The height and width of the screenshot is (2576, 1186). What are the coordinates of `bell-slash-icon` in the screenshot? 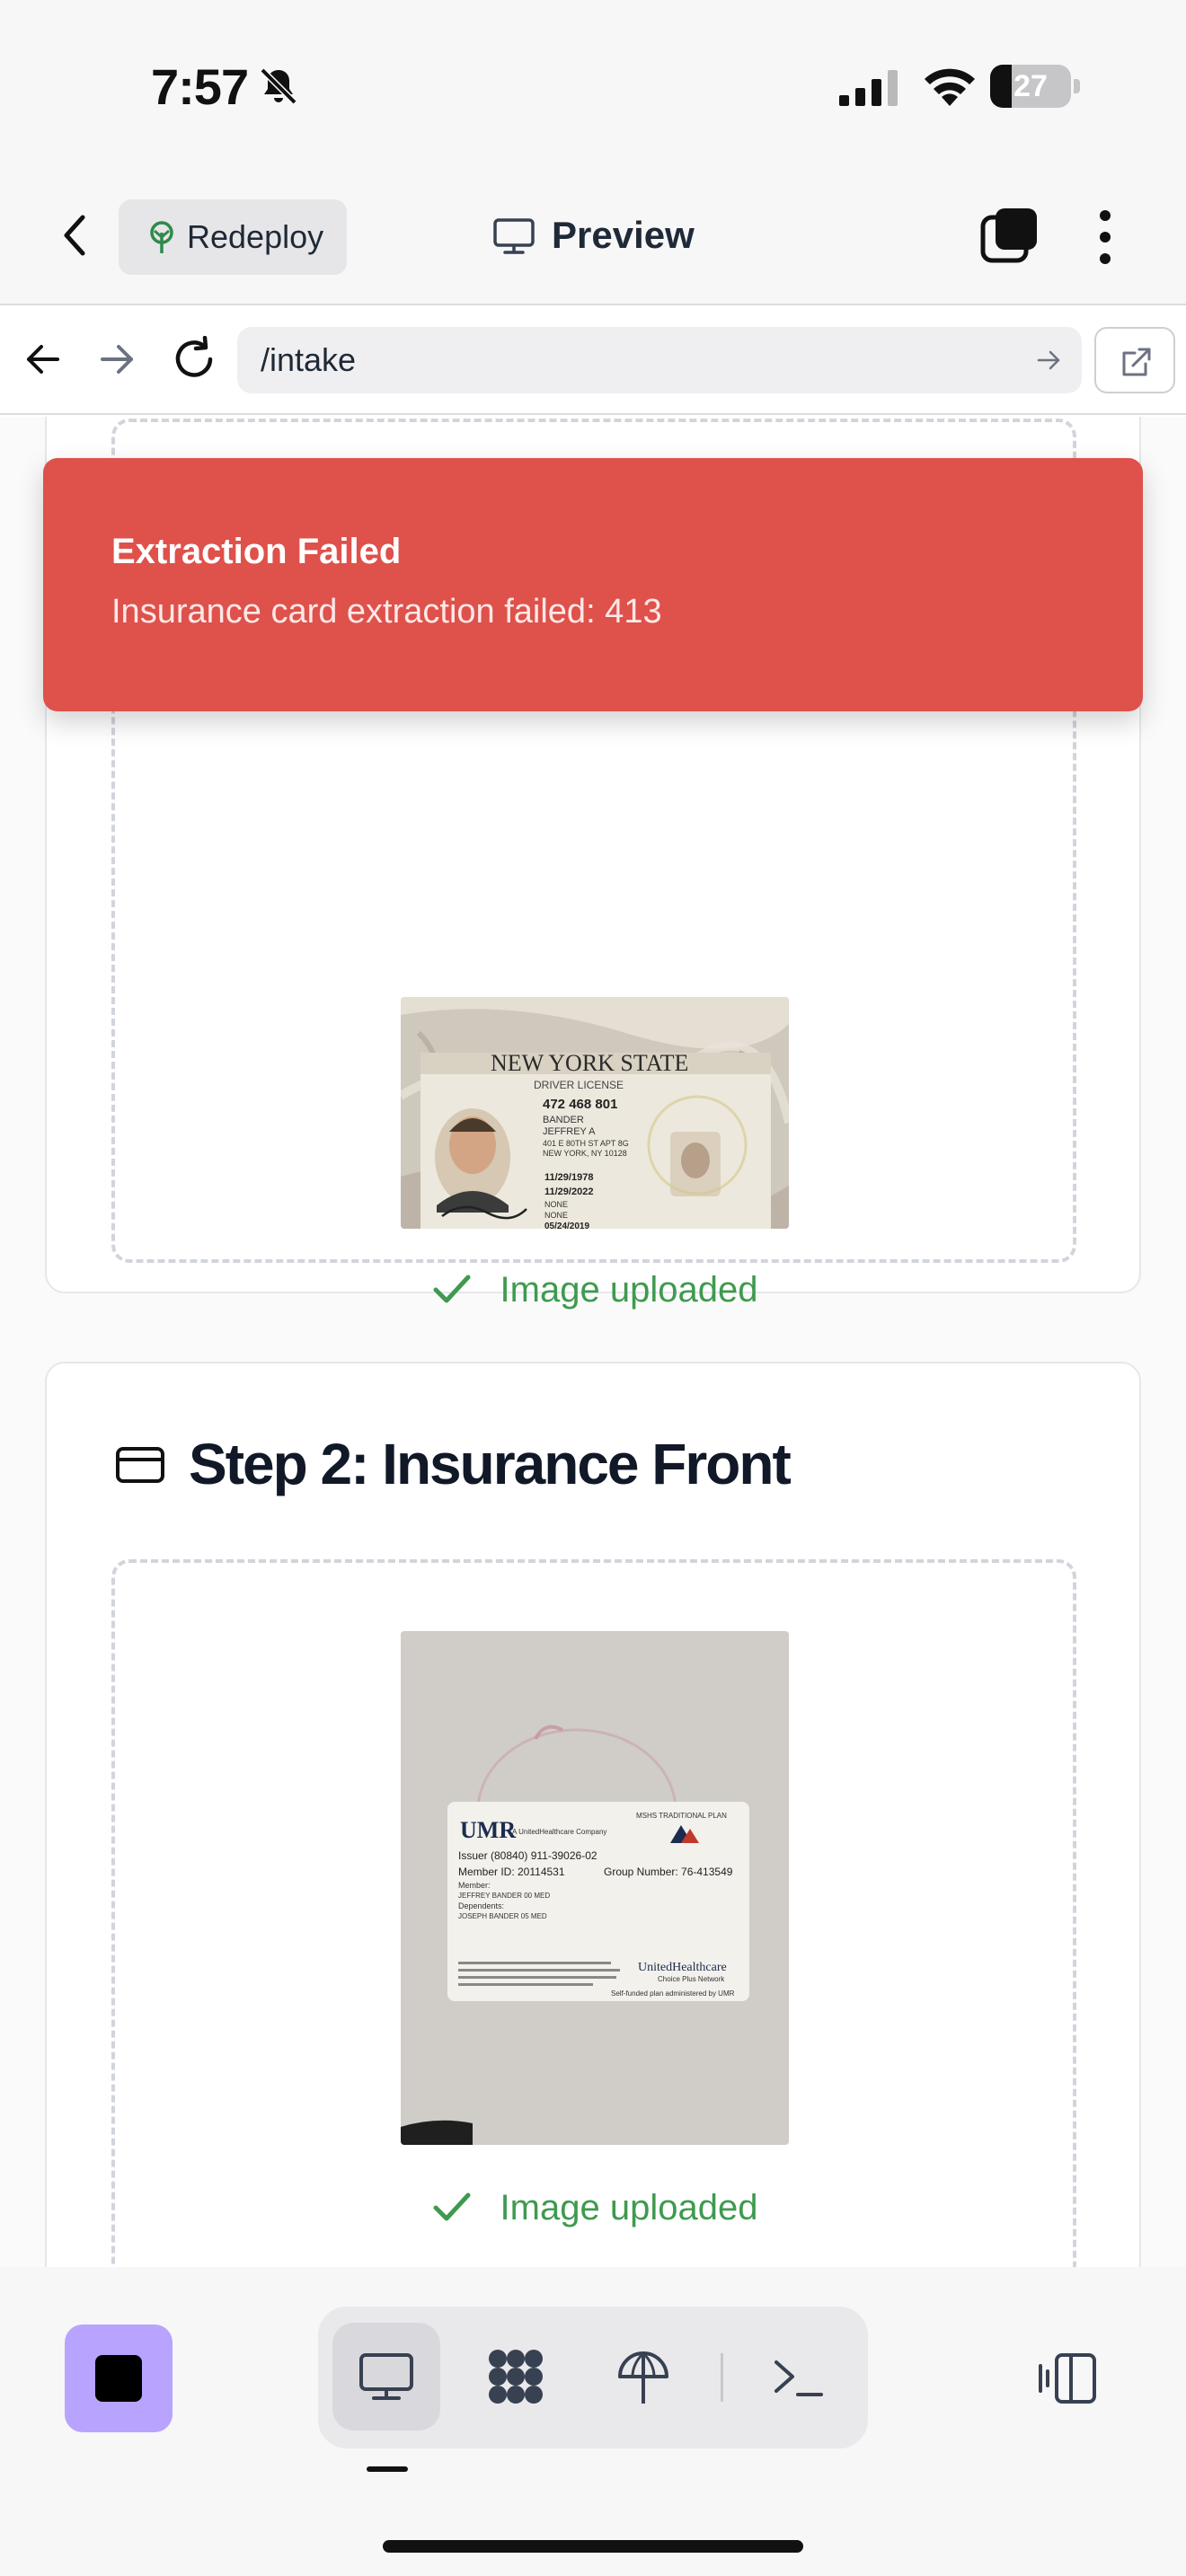 It's located at (278, 86).